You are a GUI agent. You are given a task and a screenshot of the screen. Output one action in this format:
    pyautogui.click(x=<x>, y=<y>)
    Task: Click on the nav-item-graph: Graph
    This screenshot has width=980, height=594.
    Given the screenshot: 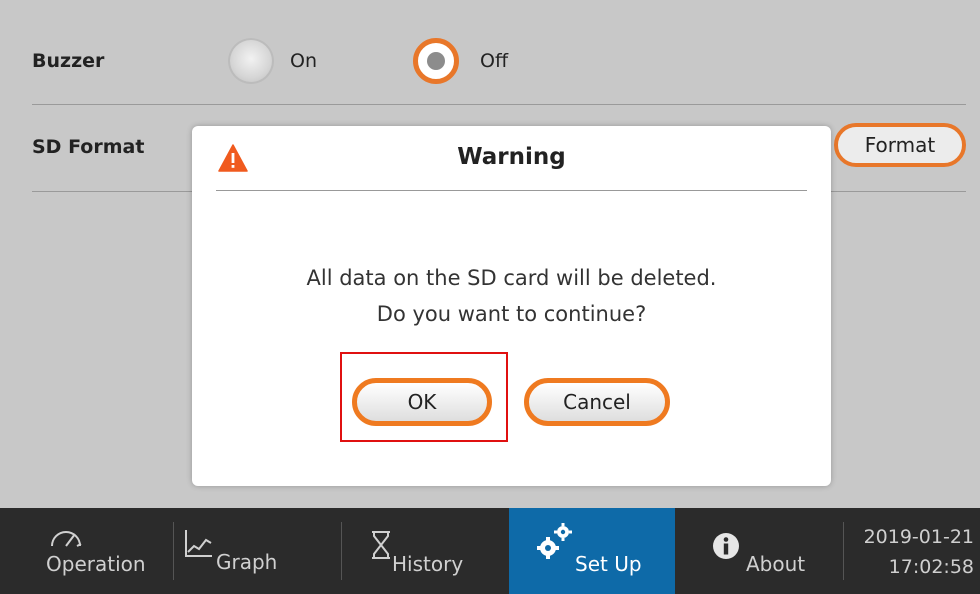 What is the action you would take?
    pyautogui.click(x=257, y=551)
    